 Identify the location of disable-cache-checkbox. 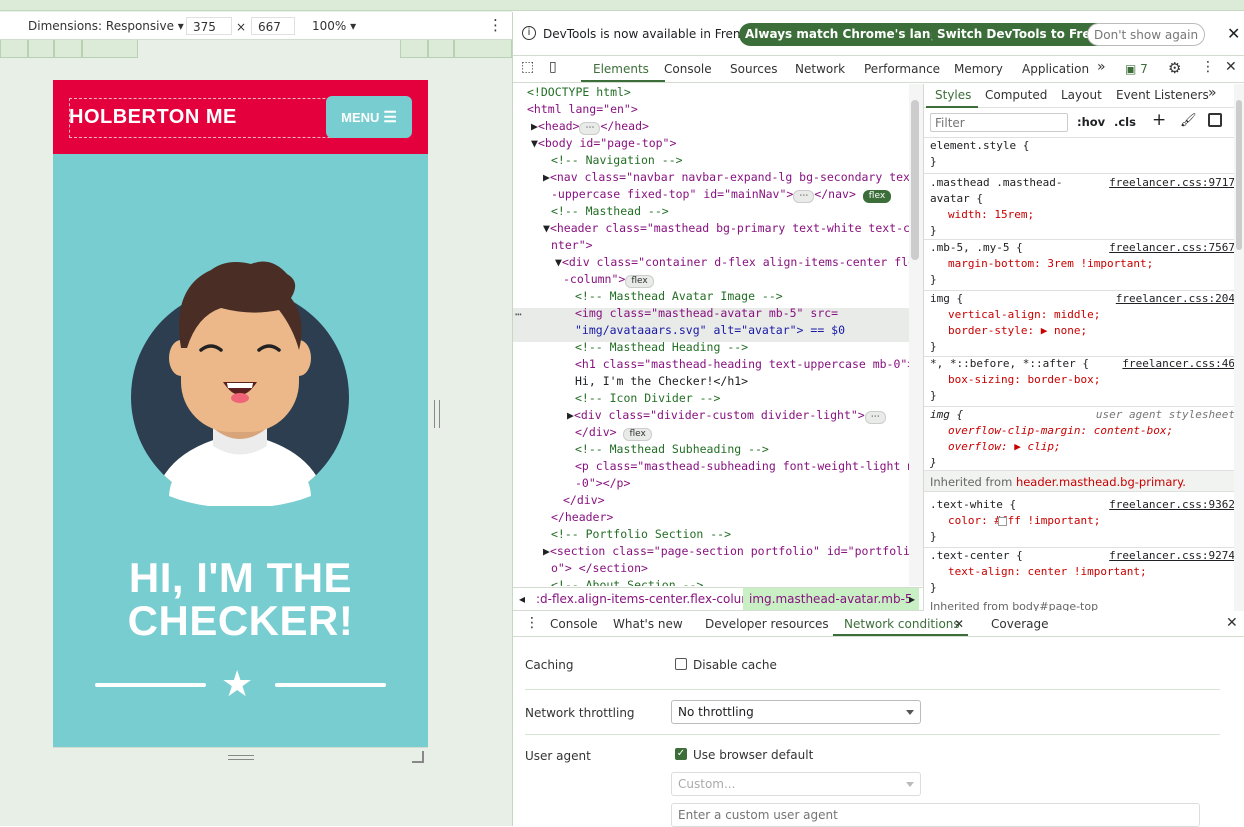
(681, 664).